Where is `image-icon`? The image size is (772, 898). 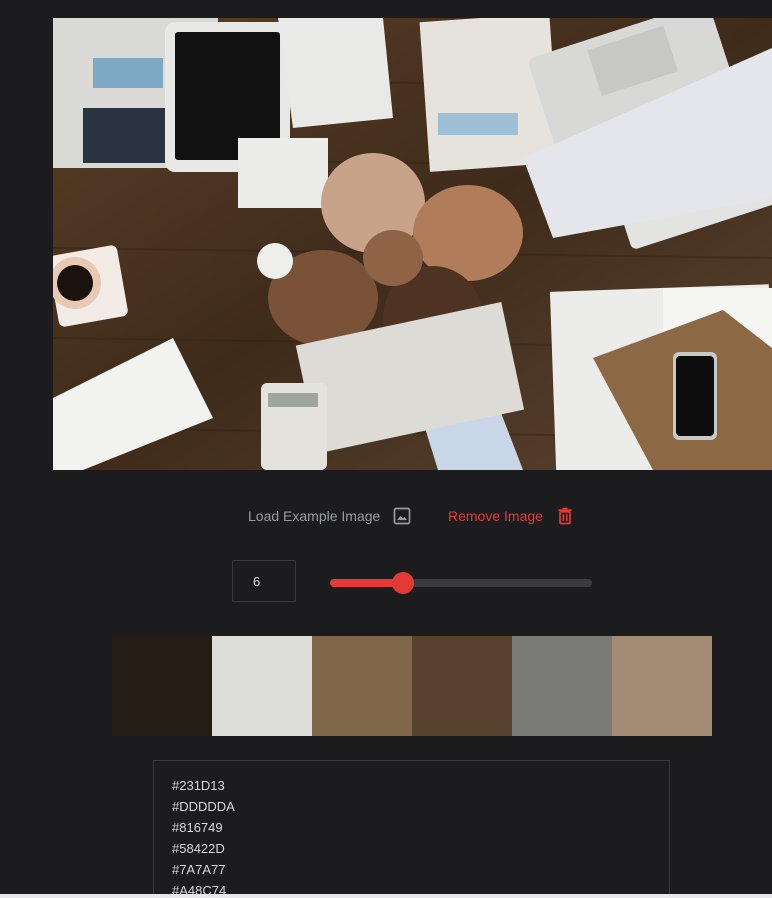 image-icon is located at coordinates (402, 516).